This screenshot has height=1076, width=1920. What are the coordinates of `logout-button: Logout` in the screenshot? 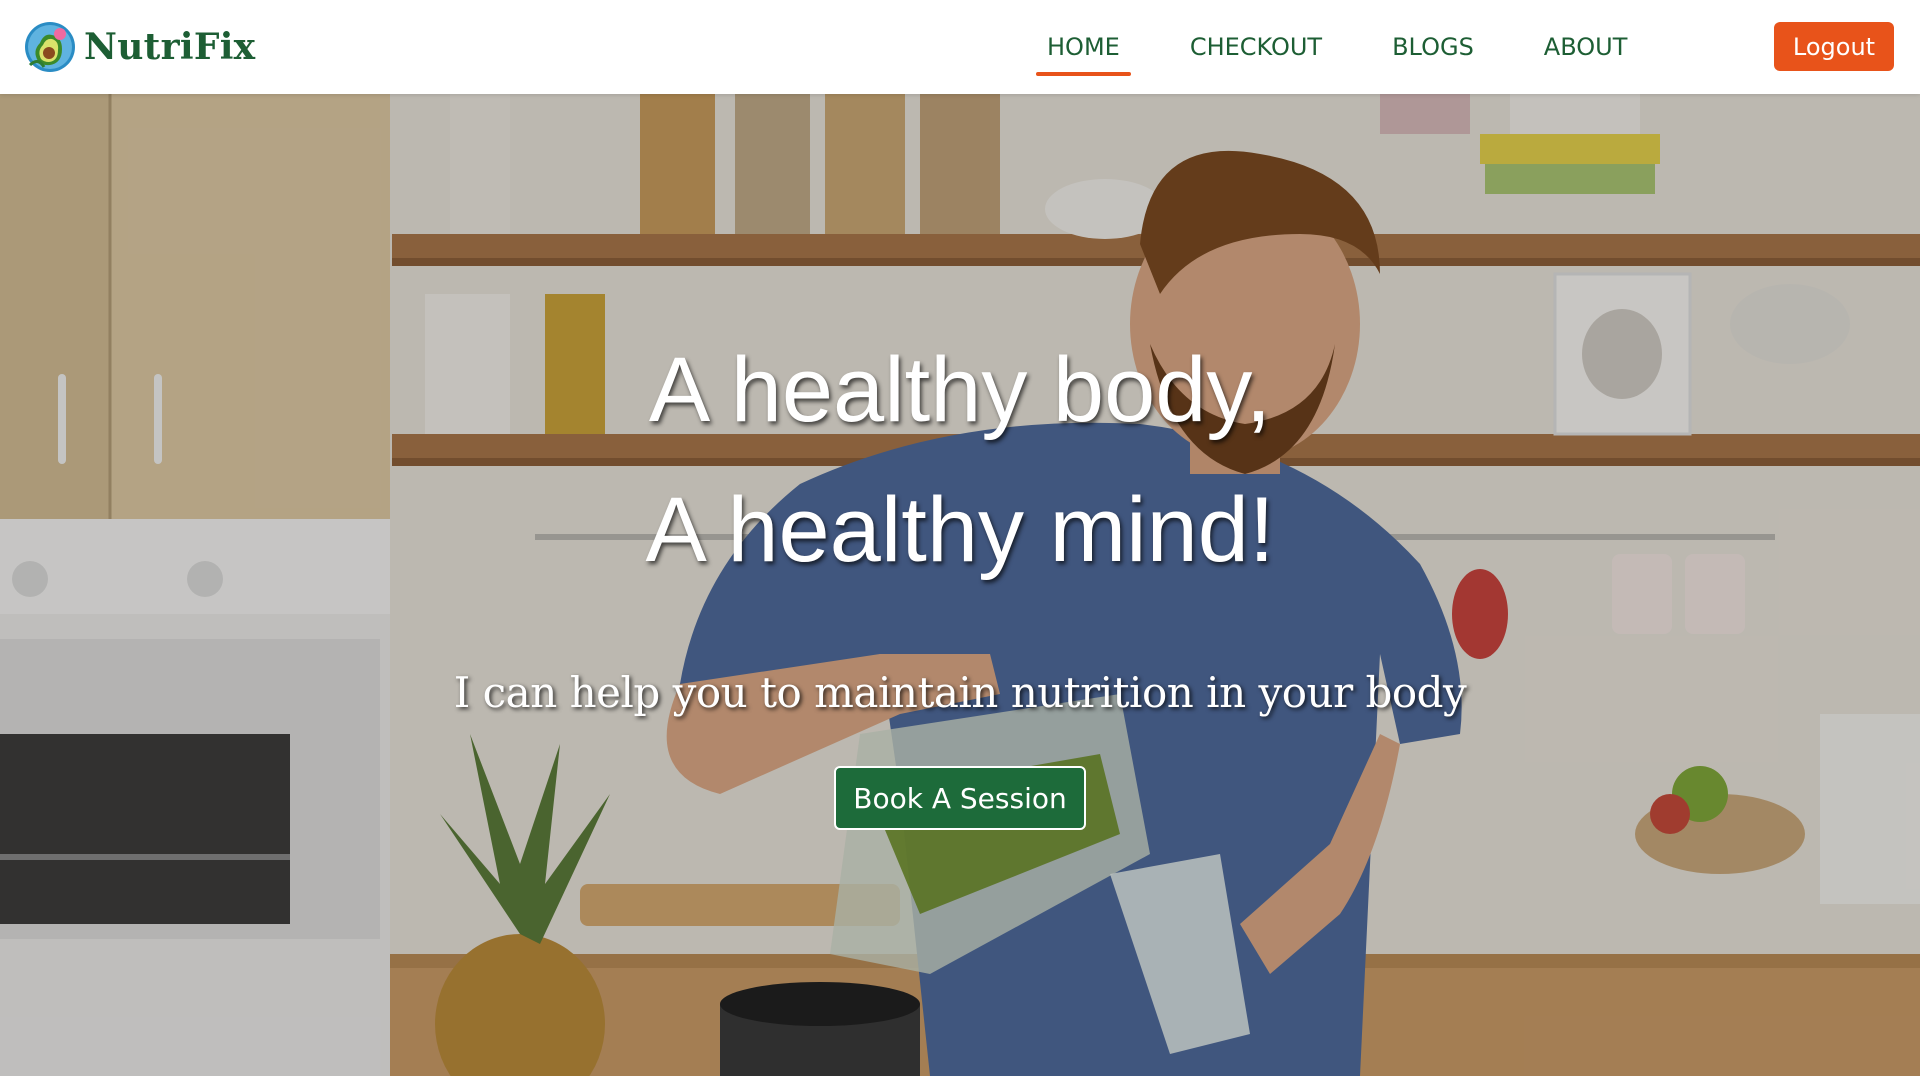 It's located at (1834, 46).